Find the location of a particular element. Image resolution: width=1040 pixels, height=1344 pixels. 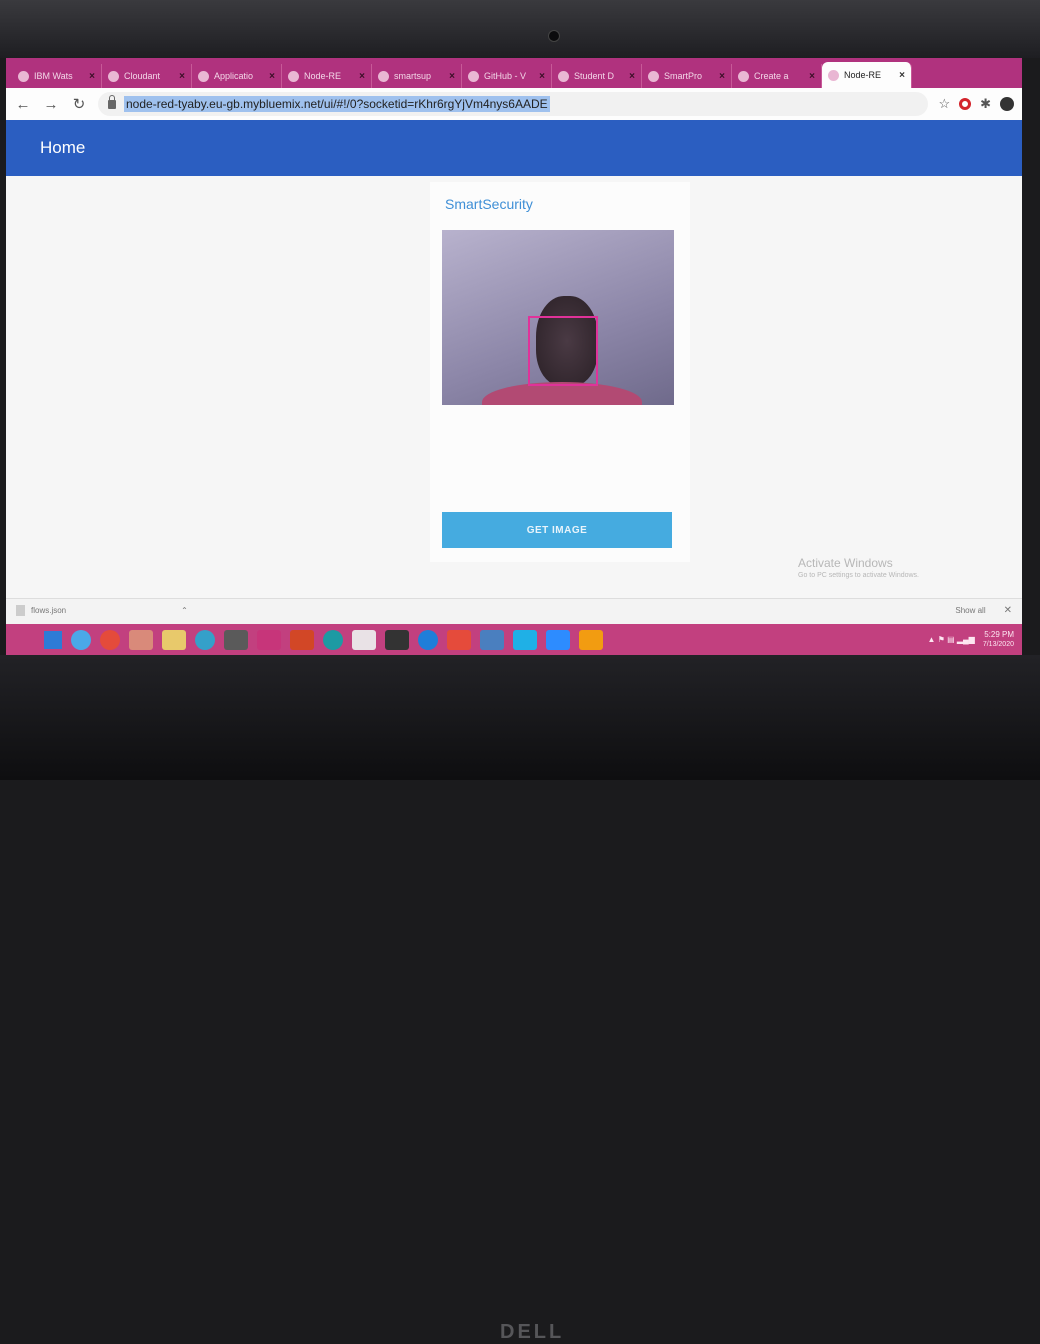

reload-icon: ↻ is located at coordinates (79, 104).